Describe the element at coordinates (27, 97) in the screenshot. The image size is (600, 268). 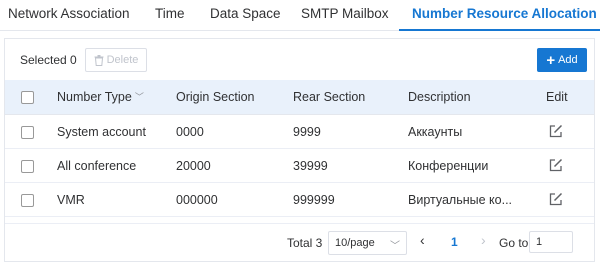
I see `select-all-checkbox` at that location.